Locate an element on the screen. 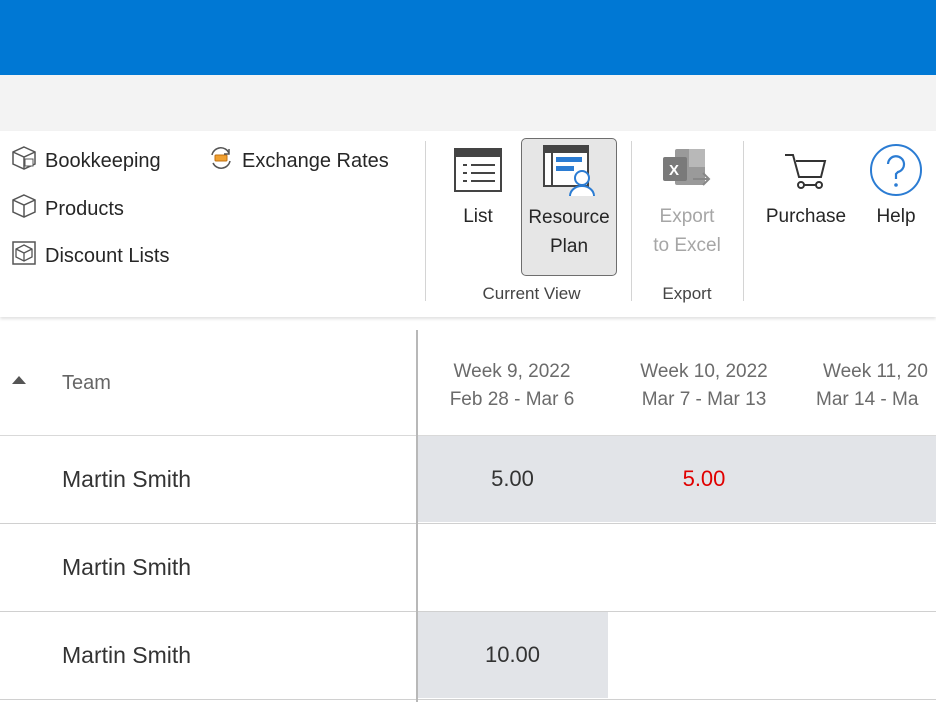 This screenshot has height=702, width=936. week-column-header: Week 11, 20 Mar 14 - Ma is located at coordinates (876, 386).